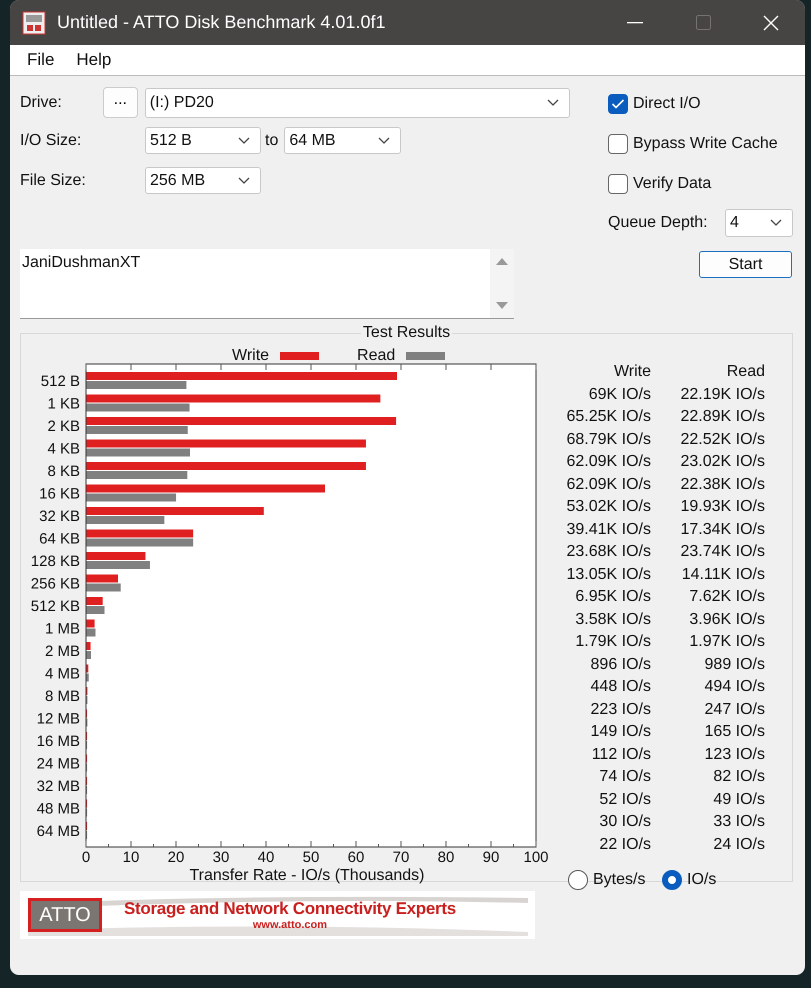 This screenshot has width=811, height=988. I want to click on tick-label: 80, so click(446, 857).